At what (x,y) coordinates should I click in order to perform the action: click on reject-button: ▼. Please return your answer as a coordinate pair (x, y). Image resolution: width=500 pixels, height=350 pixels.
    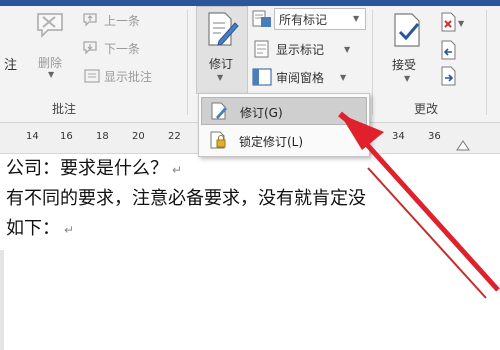
    Looking at the image, I should click on (452, 22).